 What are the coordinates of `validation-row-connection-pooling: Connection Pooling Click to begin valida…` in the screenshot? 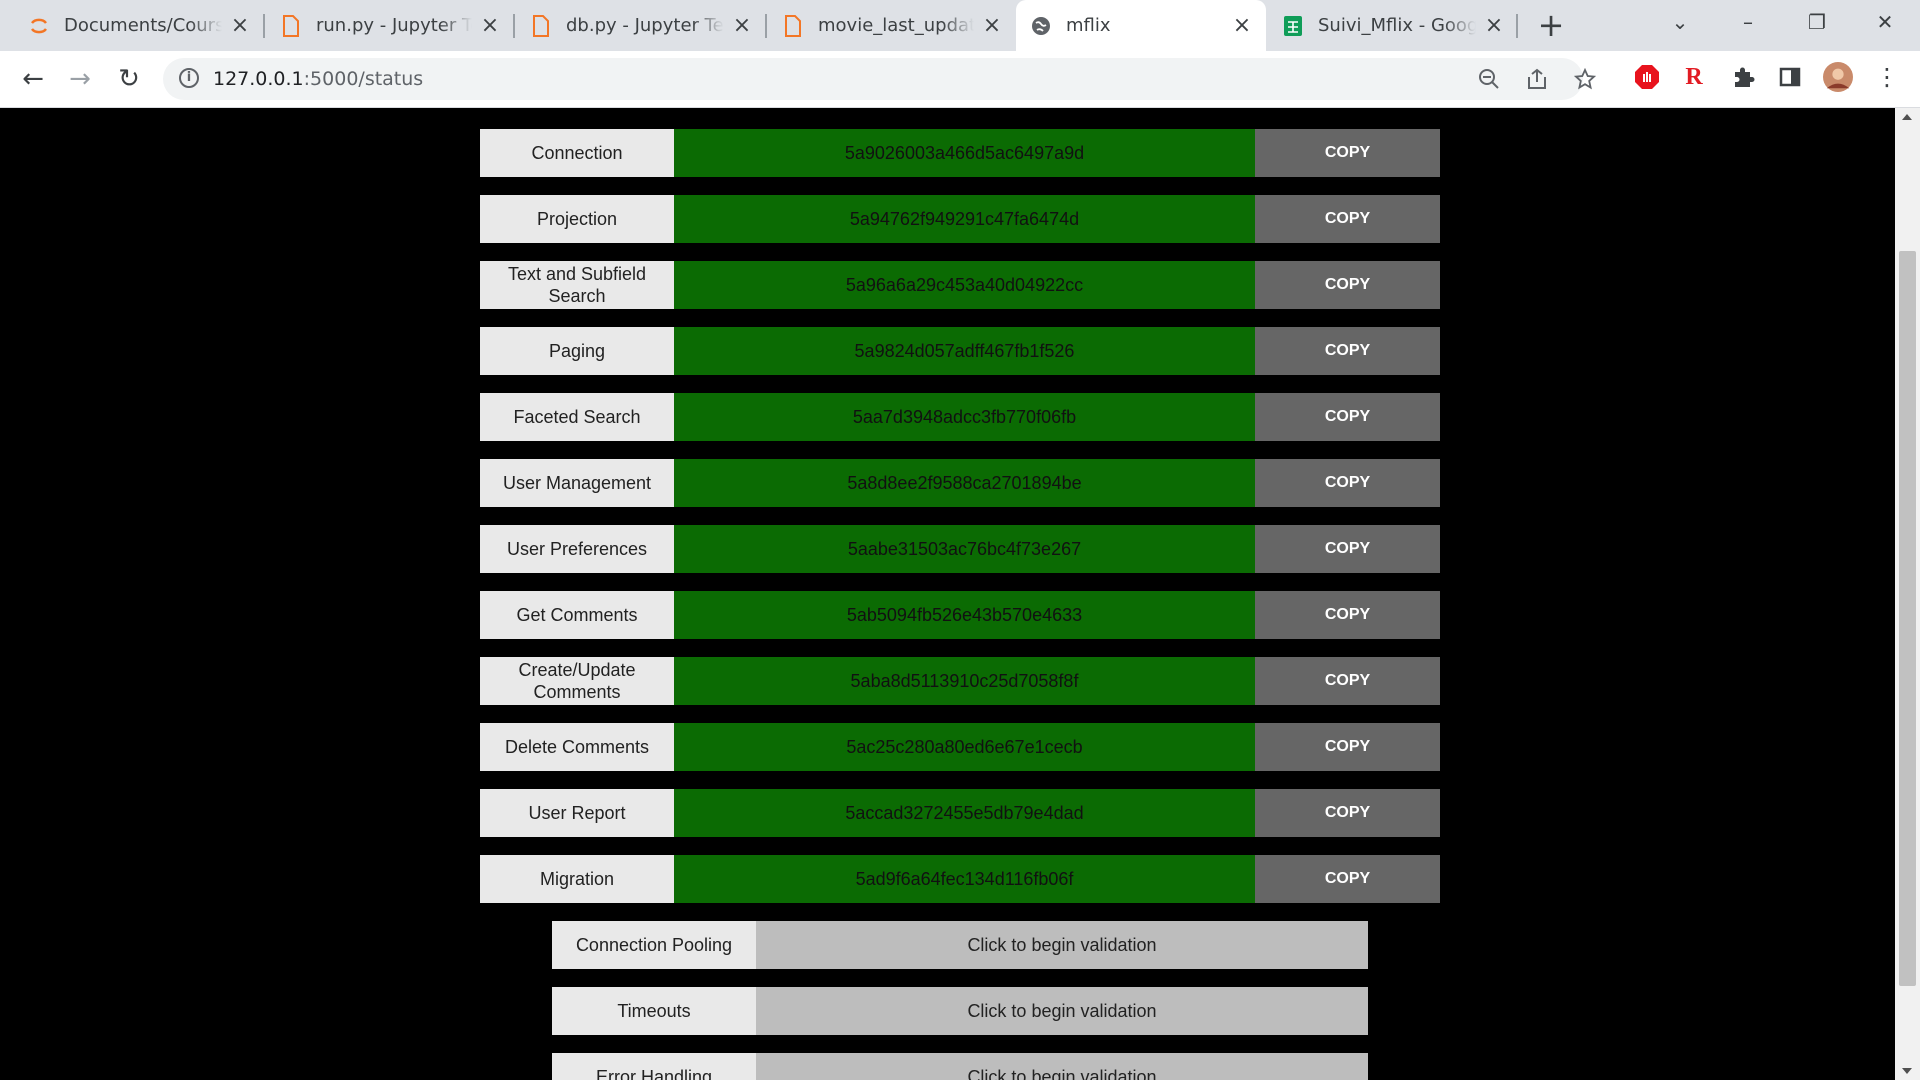 It's located at (960, 945).